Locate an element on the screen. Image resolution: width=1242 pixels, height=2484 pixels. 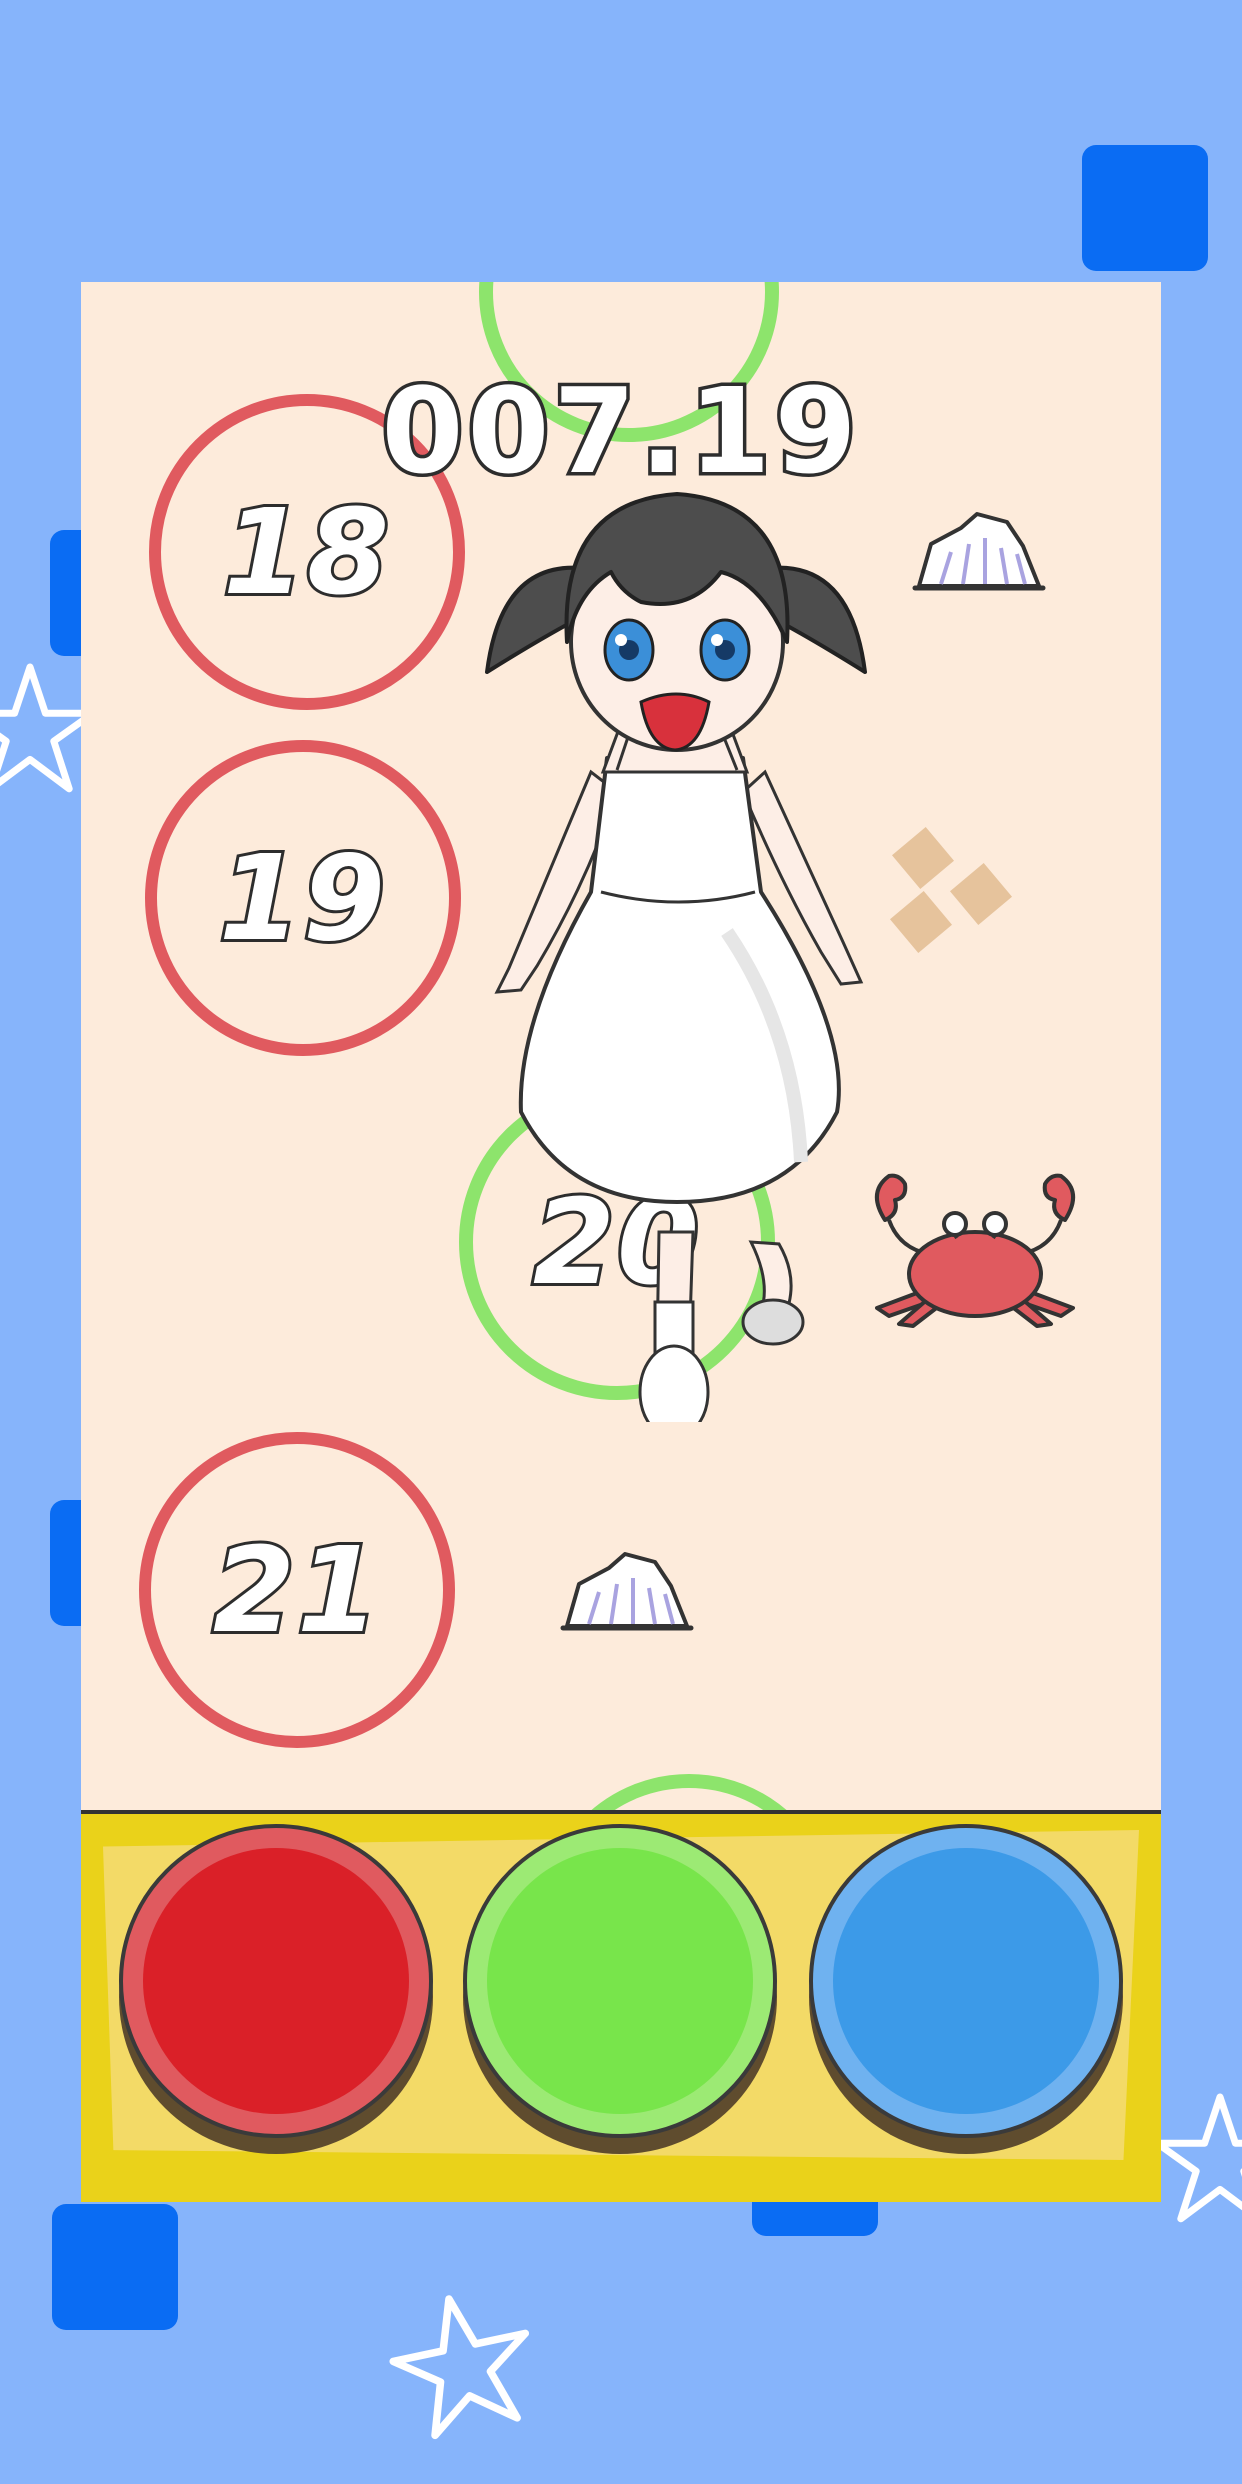
decor-square-bottom-left is located at coordinates (115, 2267).